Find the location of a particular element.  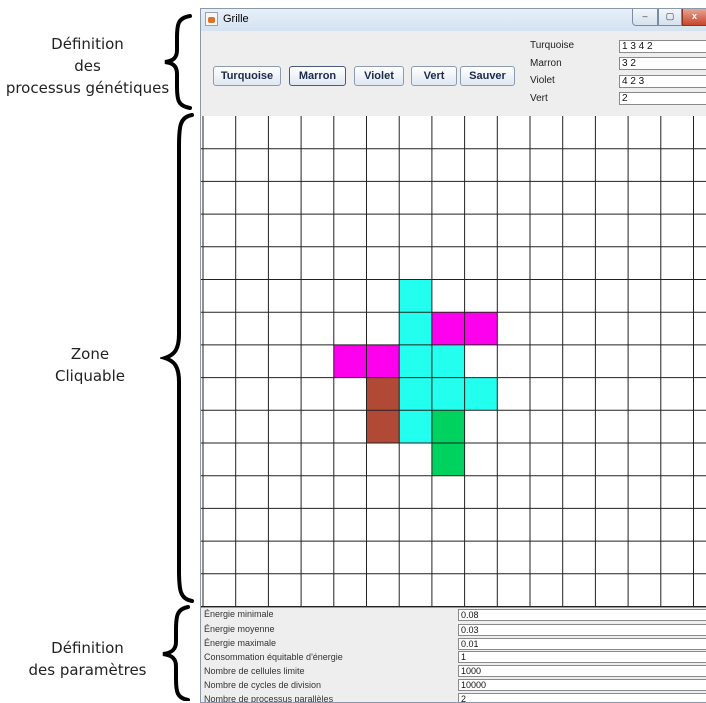

param-field-processus-paralleles: 2 is located at coordinates (582, 697).